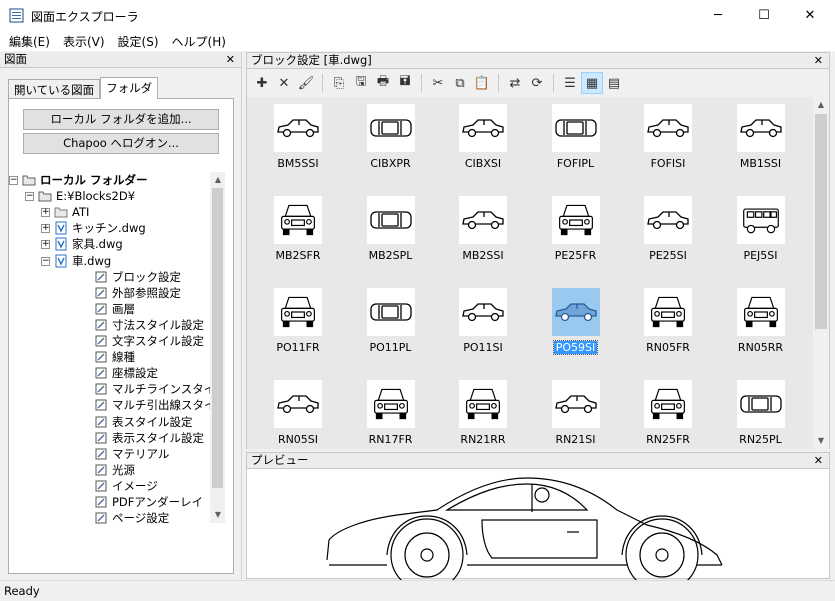 The width and height of the screenshot is (835, 601). Describe the element at coordinates (483, 412) in the screenshot. I see `block-thumbnail: RN21RR` at that location.